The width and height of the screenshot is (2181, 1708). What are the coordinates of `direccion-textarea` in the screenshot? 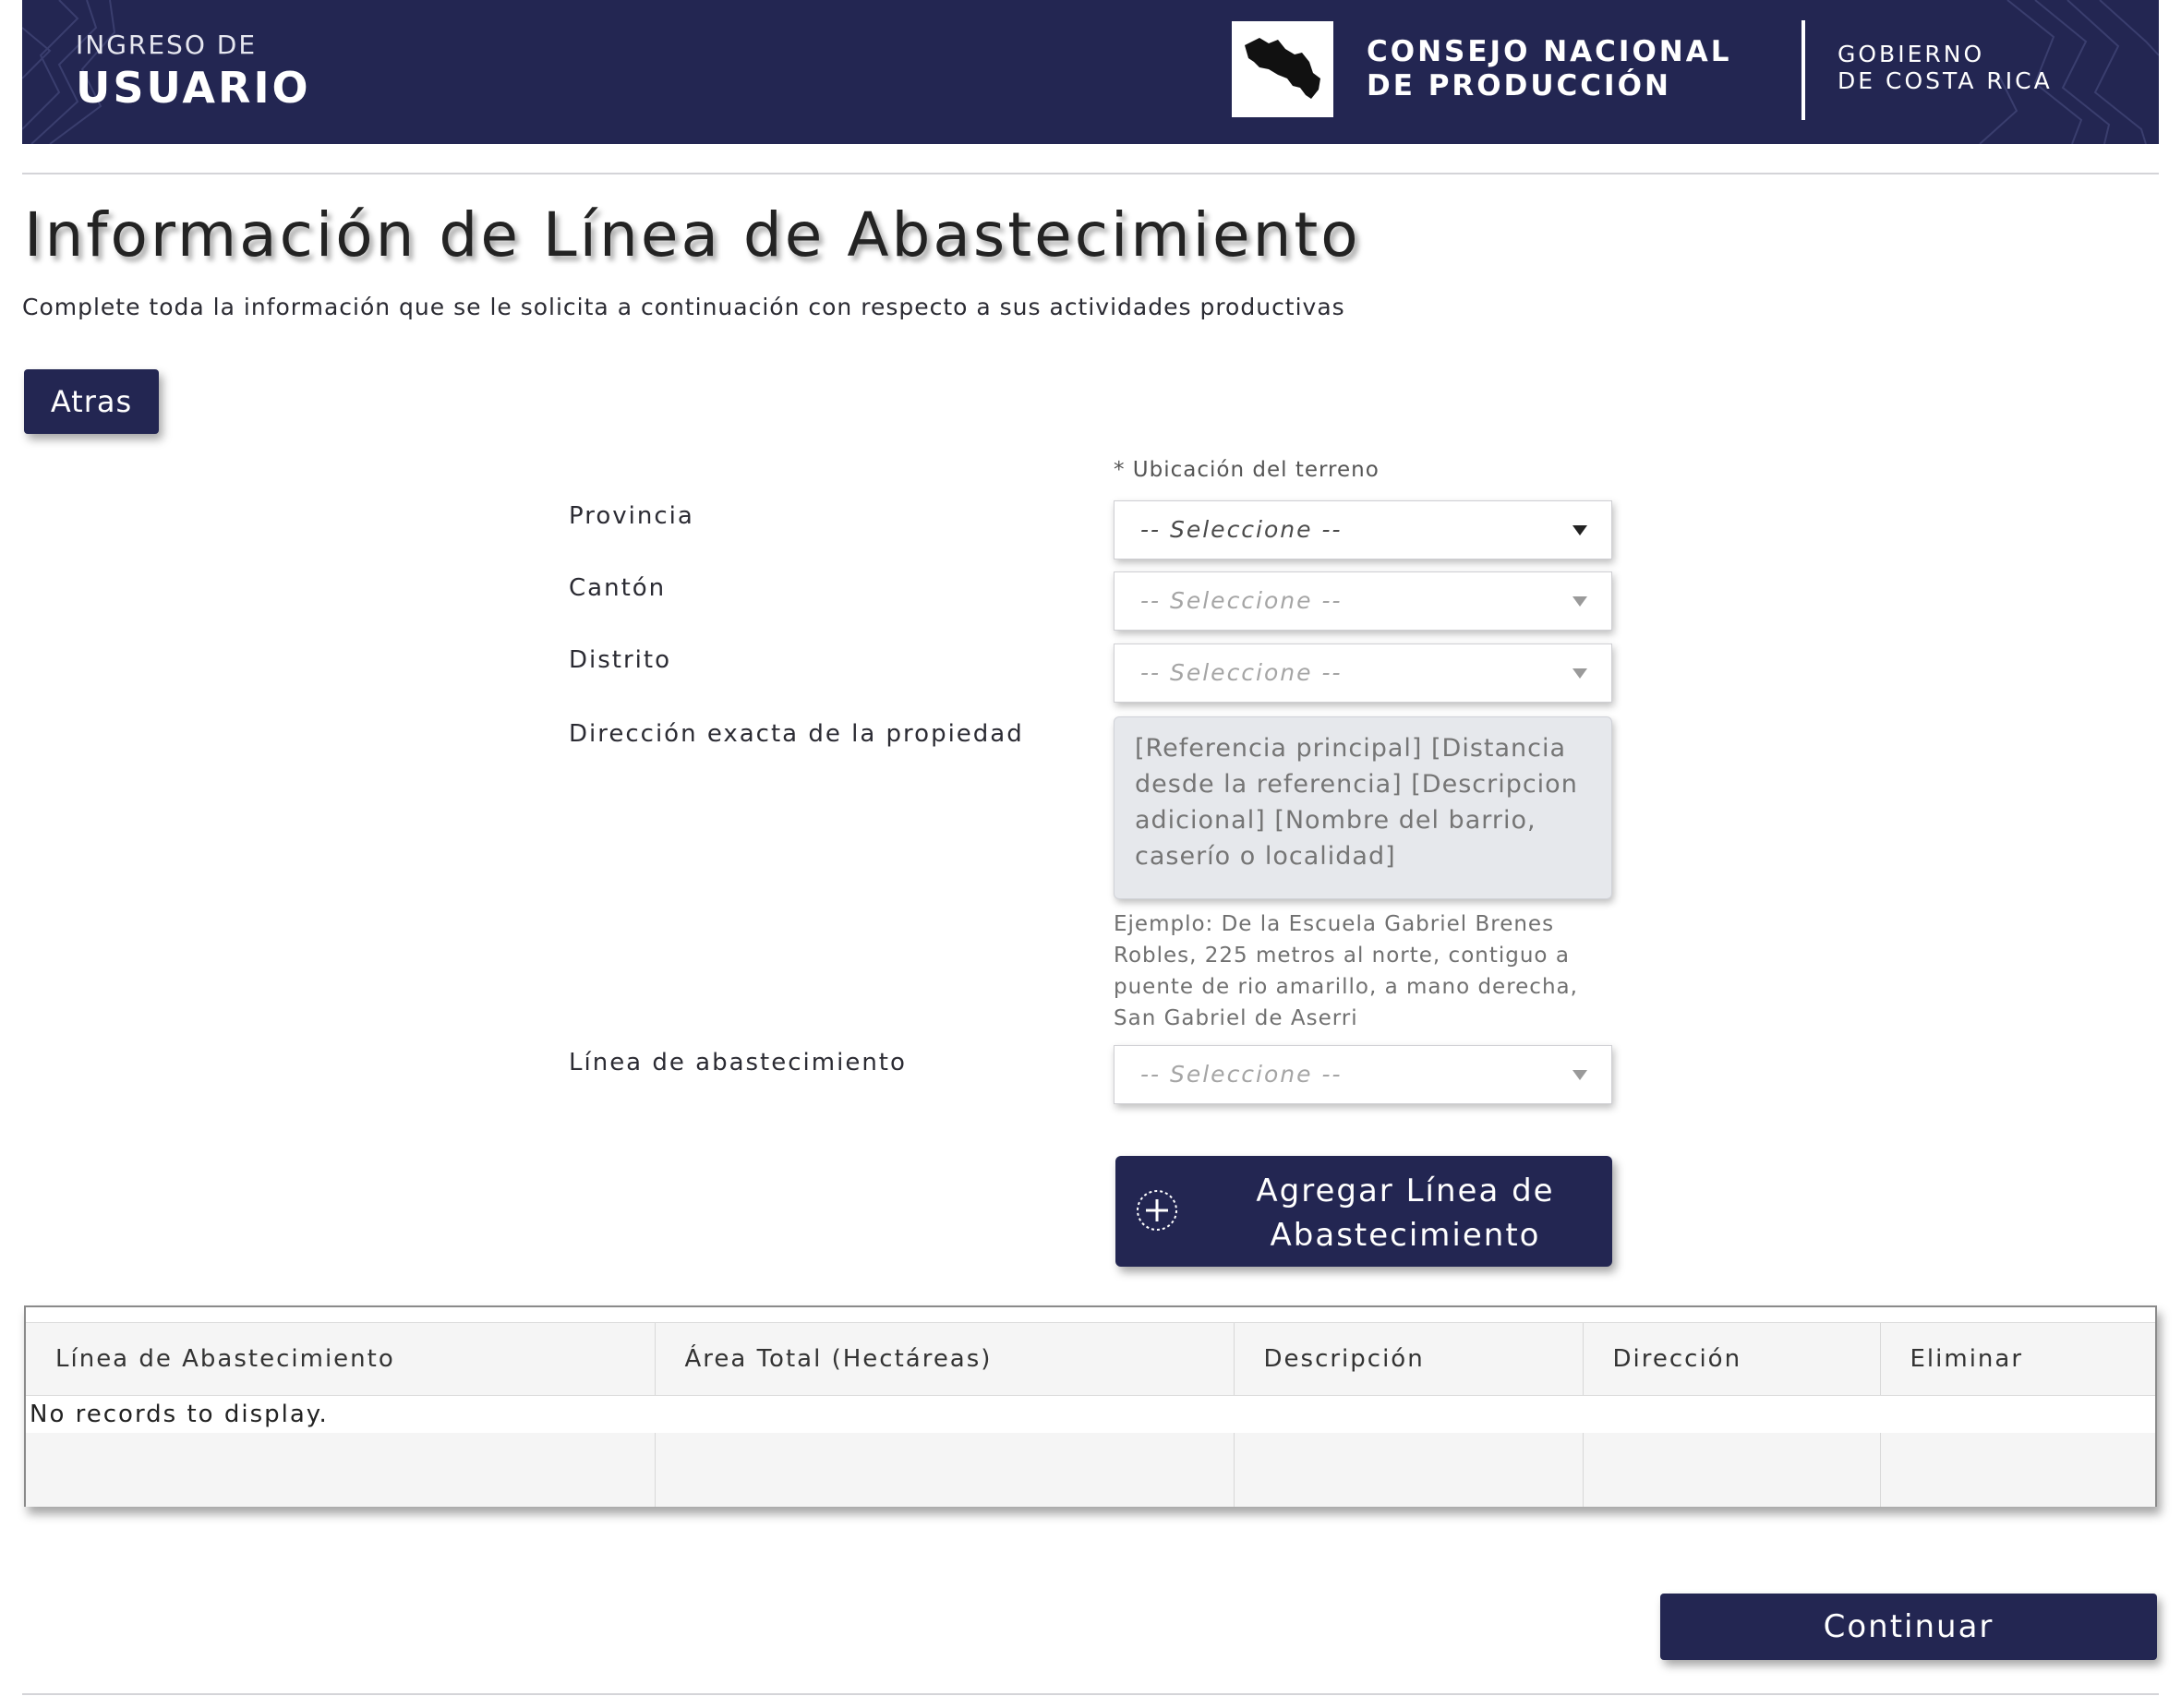 It's located at (1363, 807).